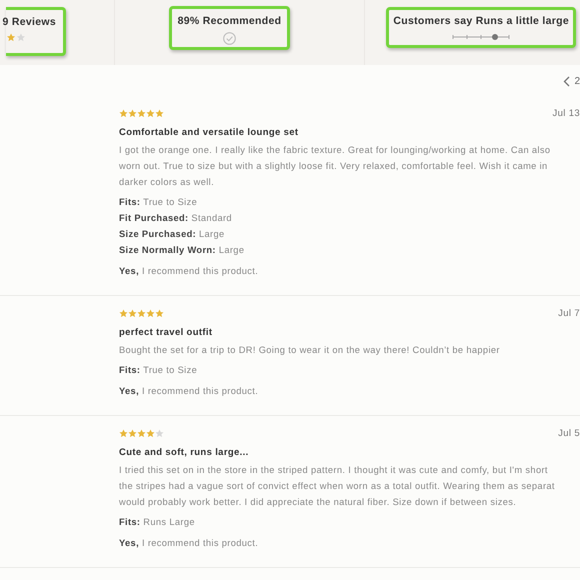 This screenshot has width=580, height=580. Describe the element at coordinates (175, 218) in the screenshot. I see `fit-detail: Fit Purchased: Standard` at that location.